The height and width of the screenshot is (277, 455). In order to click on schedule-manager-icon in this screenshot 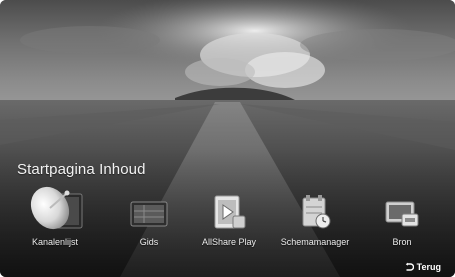, I will do `click(316, 212)`.